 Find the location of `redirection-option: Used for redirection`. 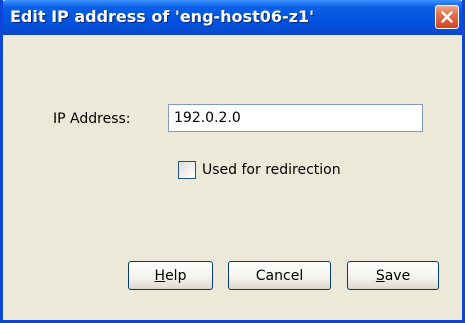

redirection-option: Used for redirection is located at coordinates (259, 170).